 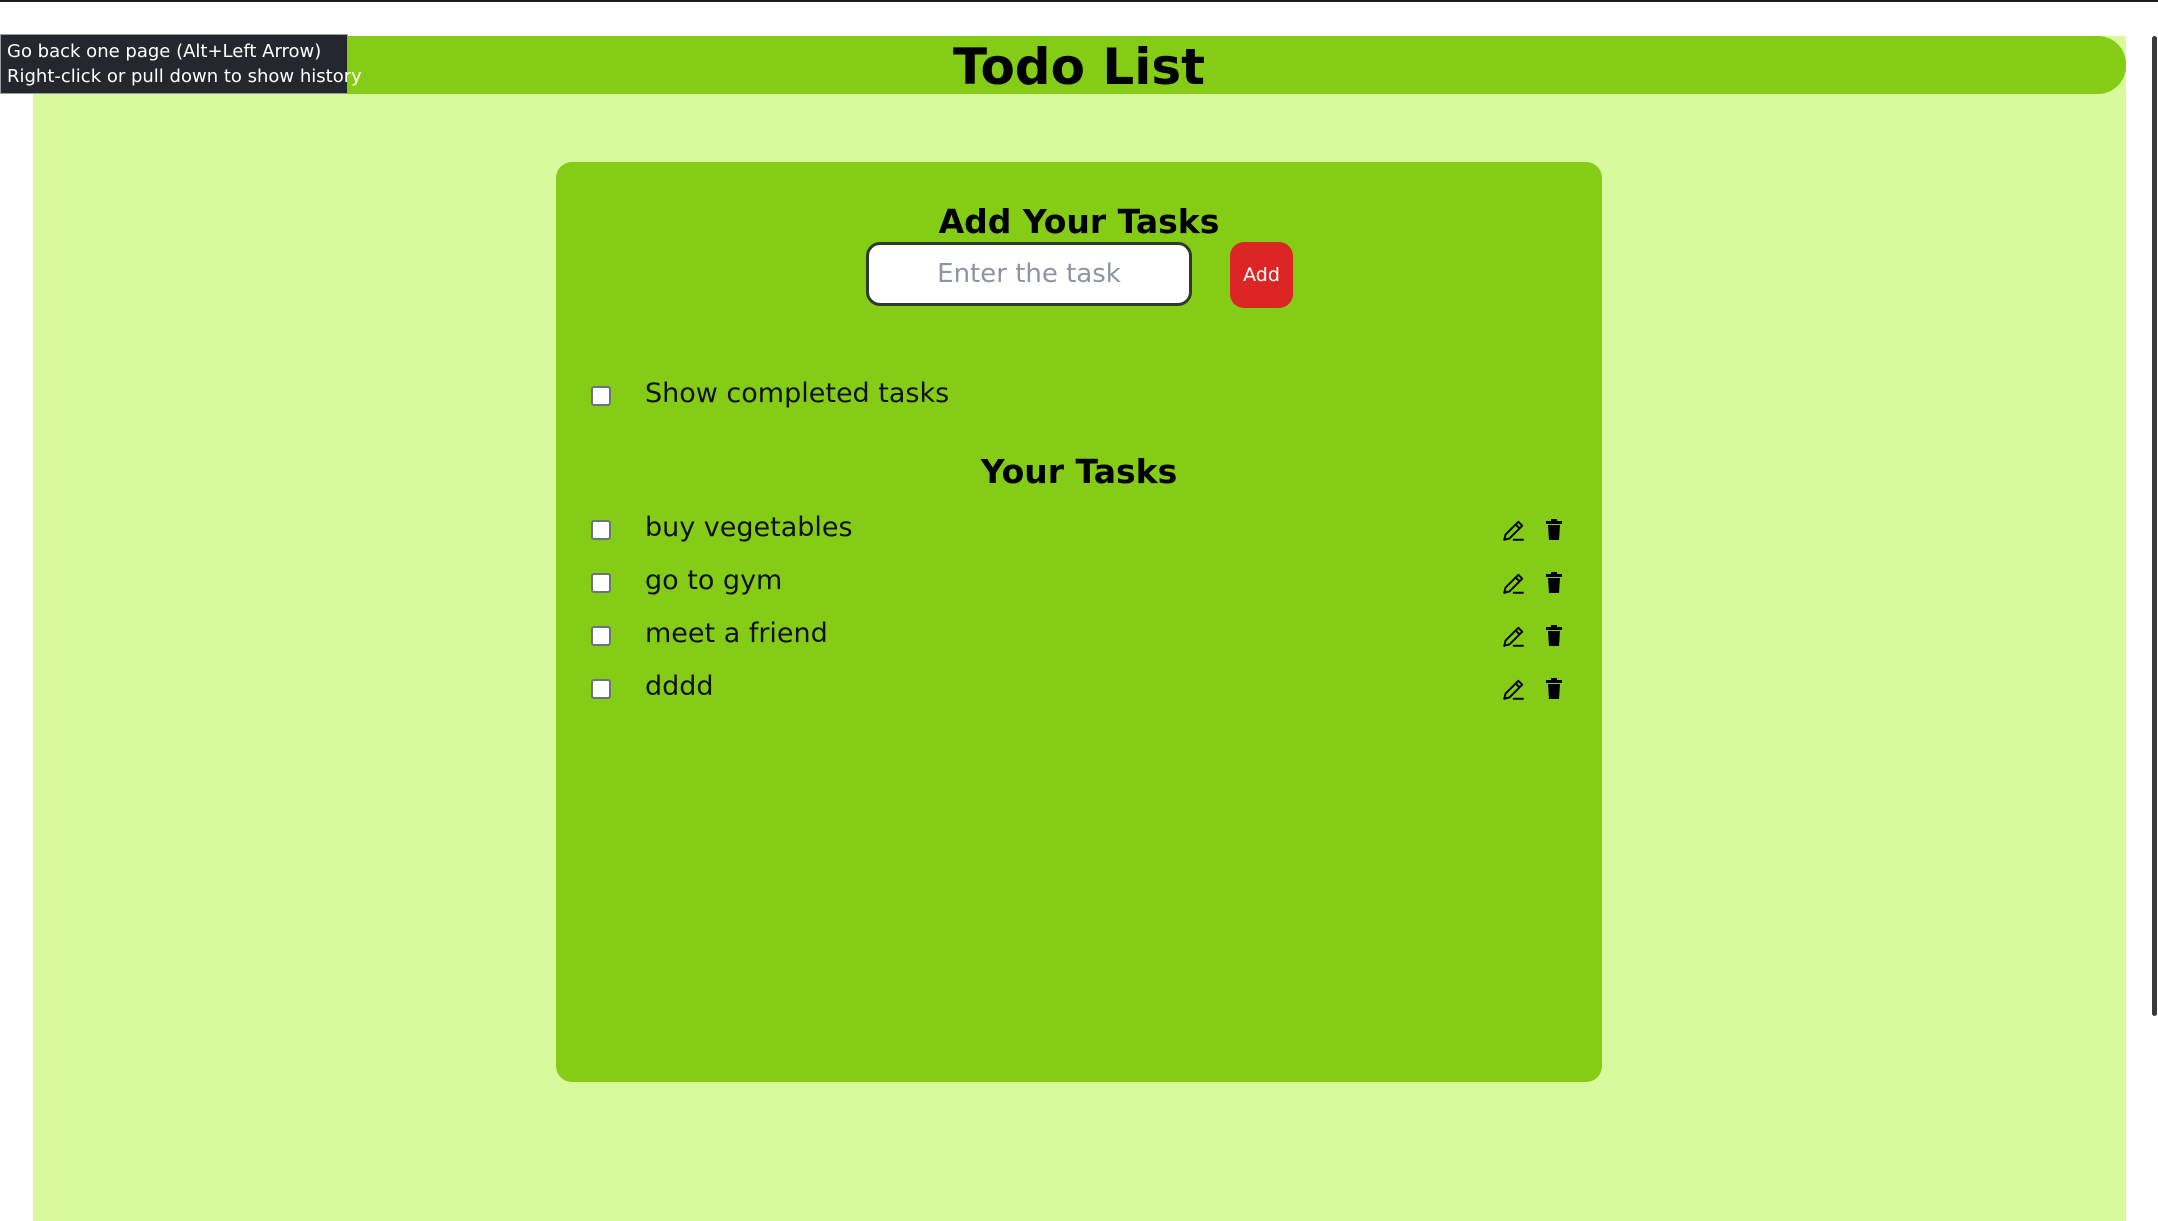 What do you see at coordinates (749, 527) in the screenshot?
I see `task-label: buy vegetables` at bounding box center [749, 527].